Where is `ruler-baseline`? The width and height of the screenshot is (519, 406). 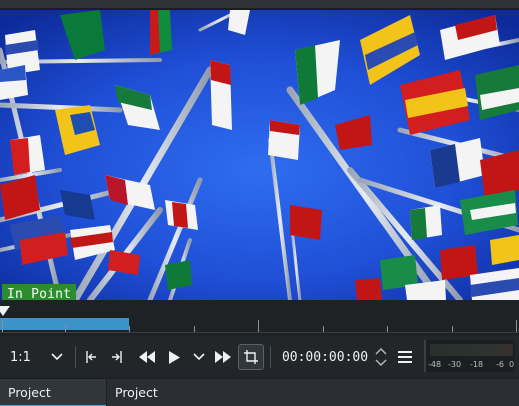
ruler-baseline is located at coordinates (259, 332).